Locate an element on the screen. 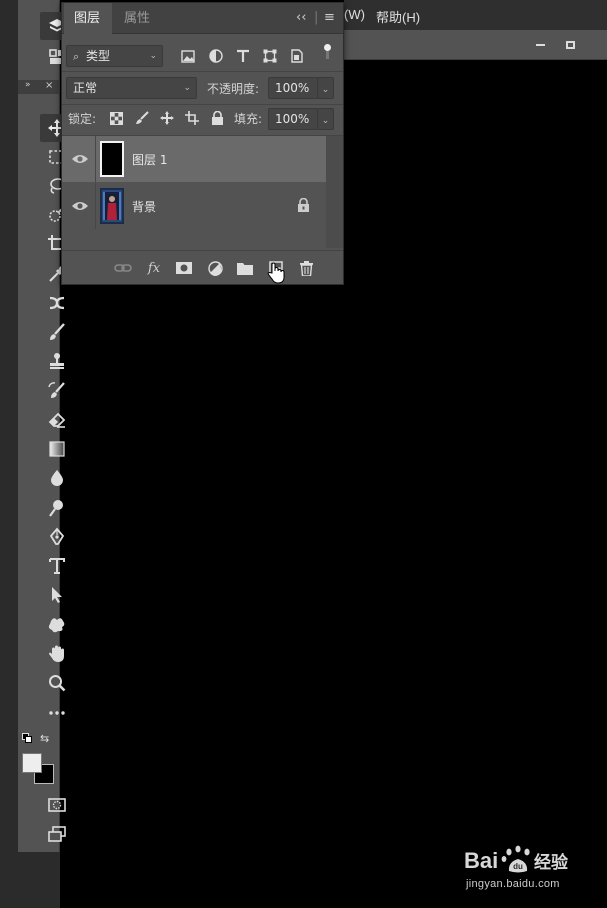 The image size is (607, 908). baidu-jingyan-watermark: Bai du 经验 jingyan.baidu.com is located at coordinates (527, 868).